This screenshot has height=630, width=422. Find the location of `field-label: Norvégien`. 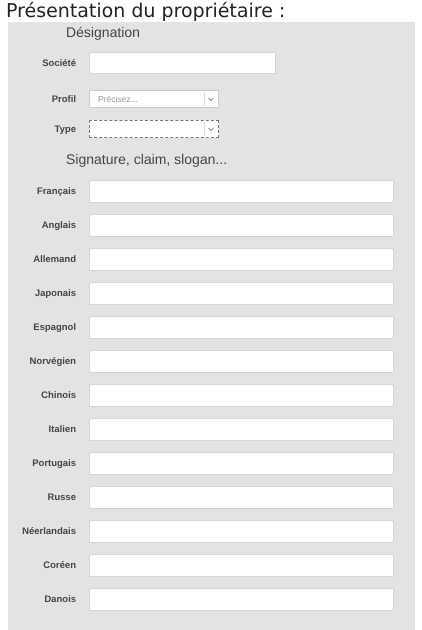

field-label: Norvégien is located at coordinates (52, 361).